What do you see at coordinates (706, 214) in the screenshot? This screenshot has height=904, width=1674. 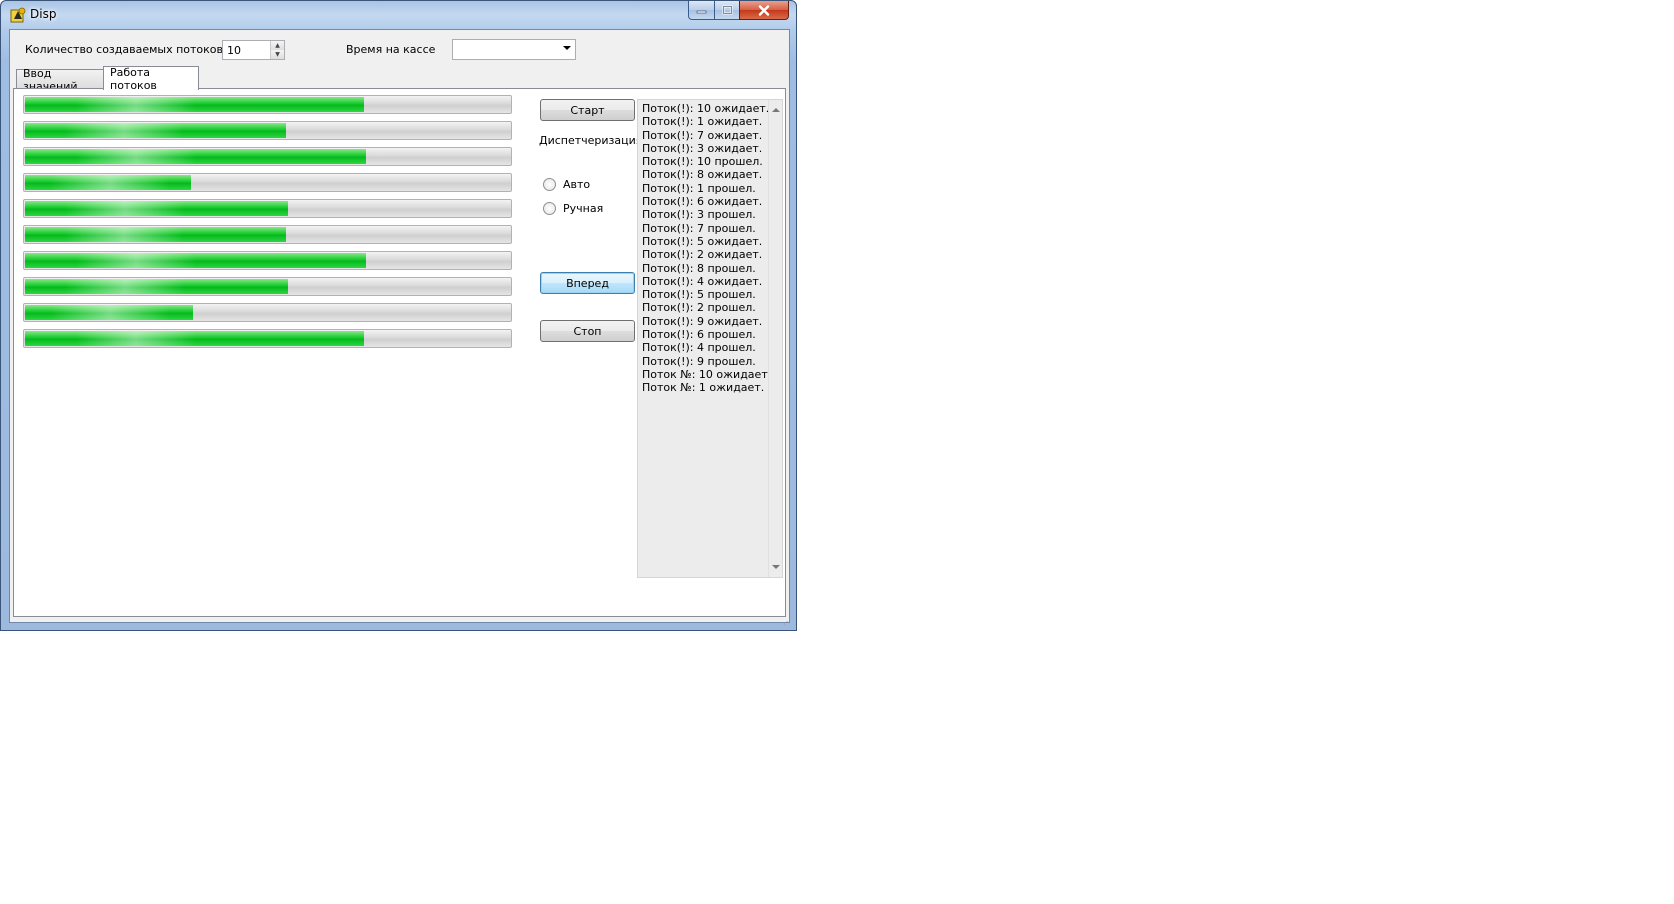 I see `log-line: Поток(!): 3 прошел.` at bounding box center [706, 214].